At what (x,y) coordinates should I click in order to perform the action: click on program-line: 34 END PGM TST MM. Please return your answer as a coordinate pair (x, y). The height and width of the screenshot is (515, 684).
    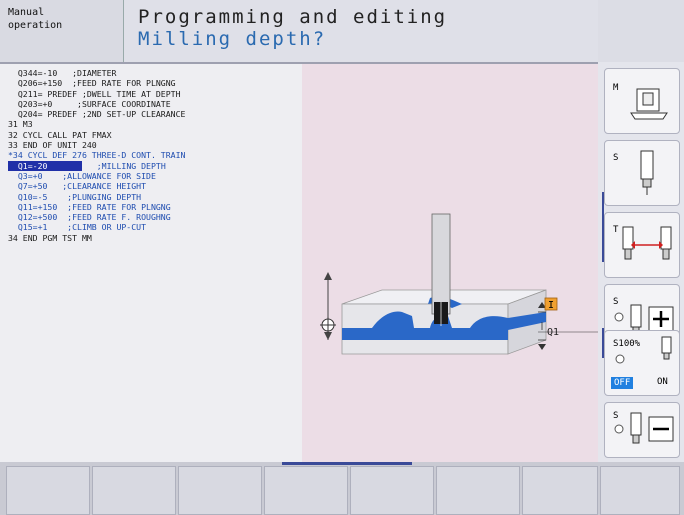
    Looking at the image, I should click on (151, 238).